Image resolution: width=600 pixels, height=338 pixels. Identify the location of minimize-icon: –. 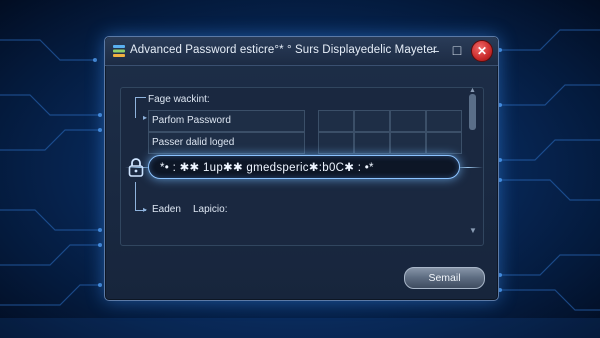
(435, 50).